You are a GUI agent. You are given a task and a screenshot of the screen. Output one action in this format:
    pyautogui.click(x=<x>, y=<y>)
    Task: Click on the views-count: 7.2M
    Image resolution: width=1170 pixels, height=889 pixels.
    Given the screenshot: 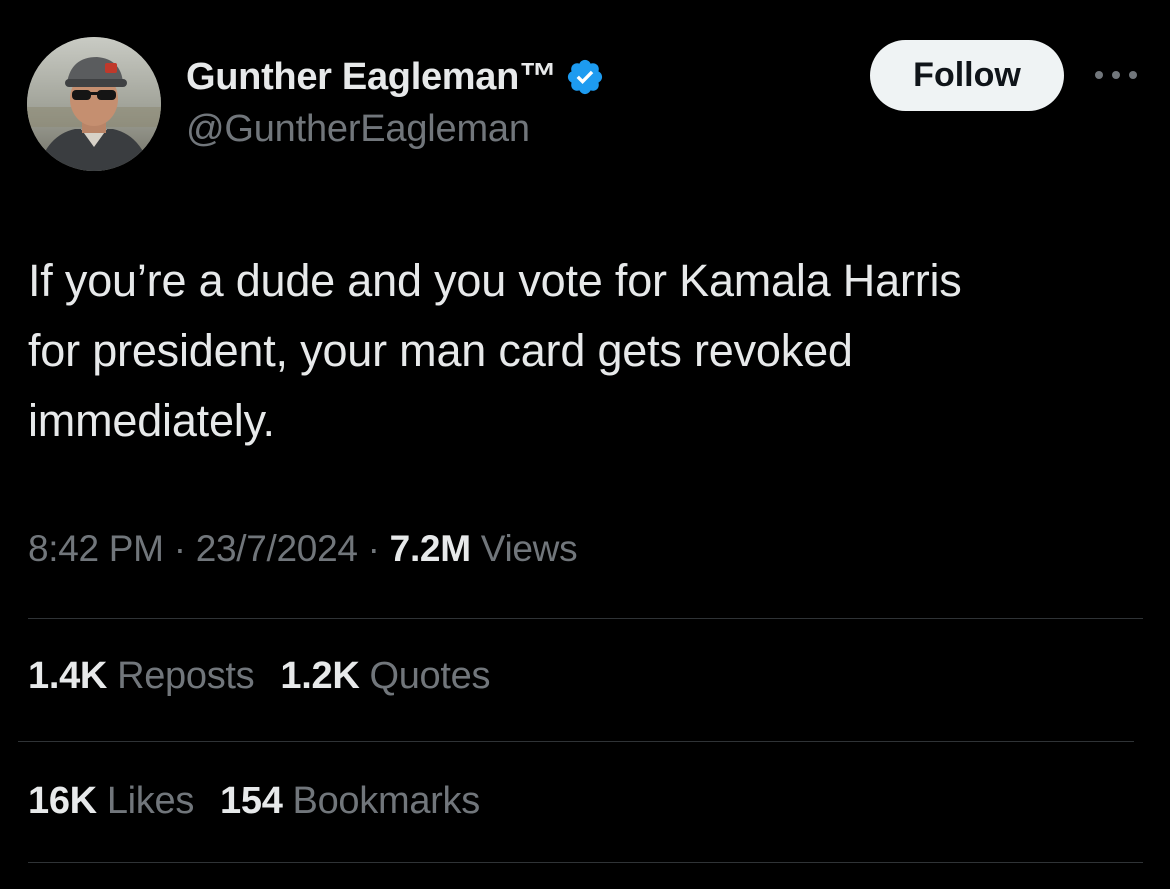 What is the action you would take?
    pyautogui.click(x=430, y=549)
    